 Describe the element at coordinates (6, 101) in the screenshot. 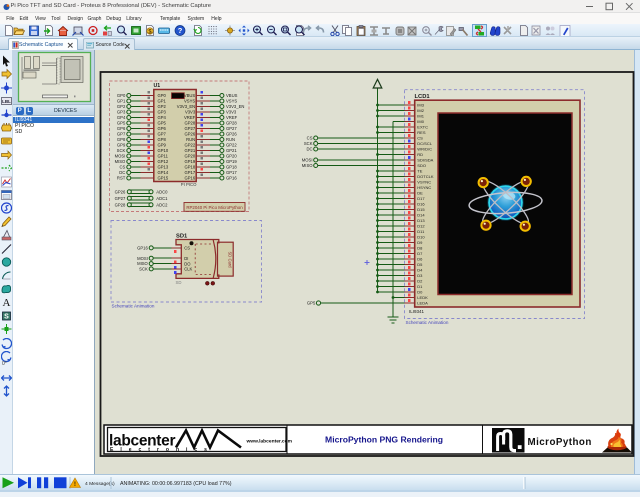

I see `svg-text: LBL` at that location.